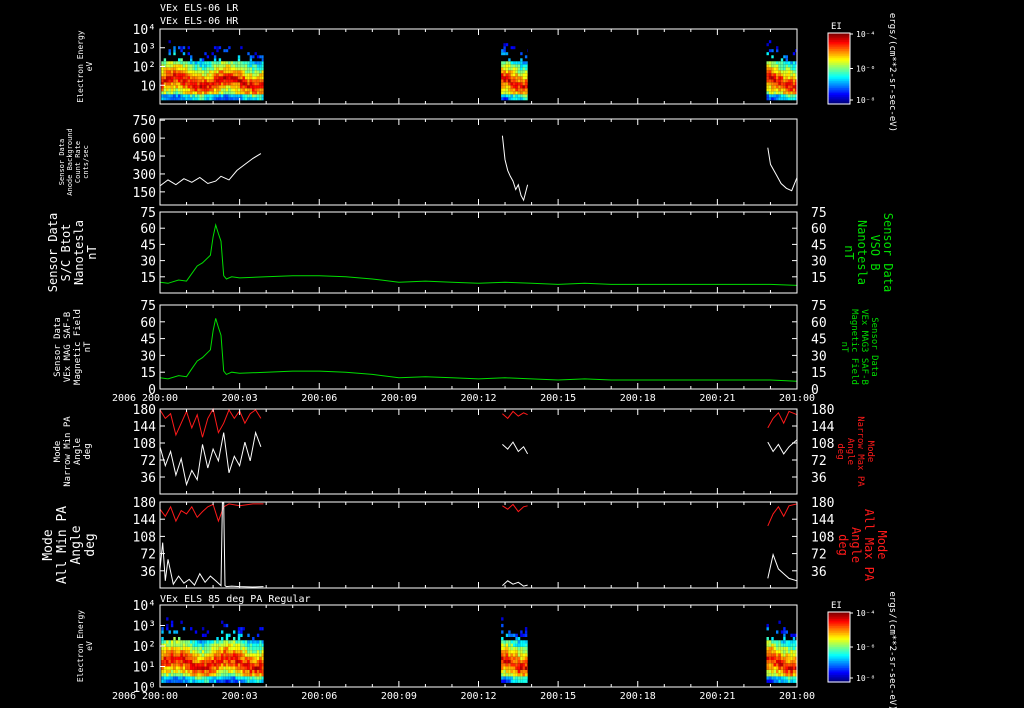  What do you see at coordinates (844, 347) in the screenshot?
I see `y-axis-label-right: nT` at bounding box center [844, 347].